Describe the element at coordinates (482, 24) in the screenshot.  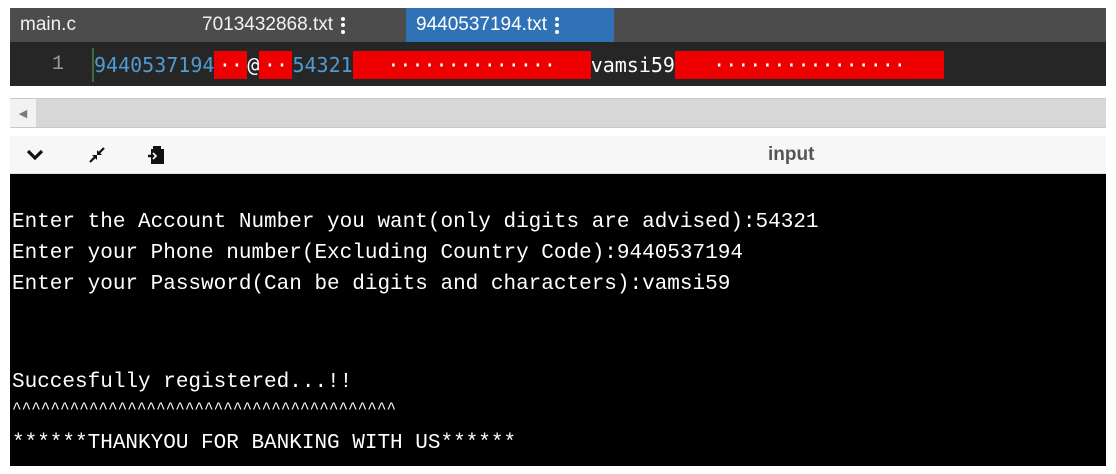
I see `tab-label: 9440537194.txt` at that location.